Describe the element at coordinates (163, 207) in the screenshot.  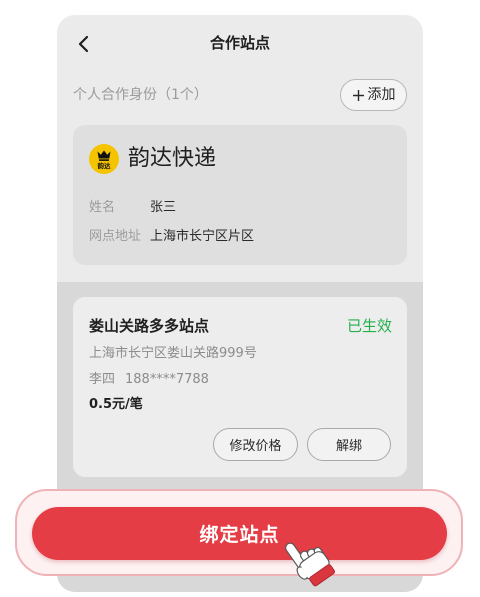
I see `name-value: 张三` at that location.